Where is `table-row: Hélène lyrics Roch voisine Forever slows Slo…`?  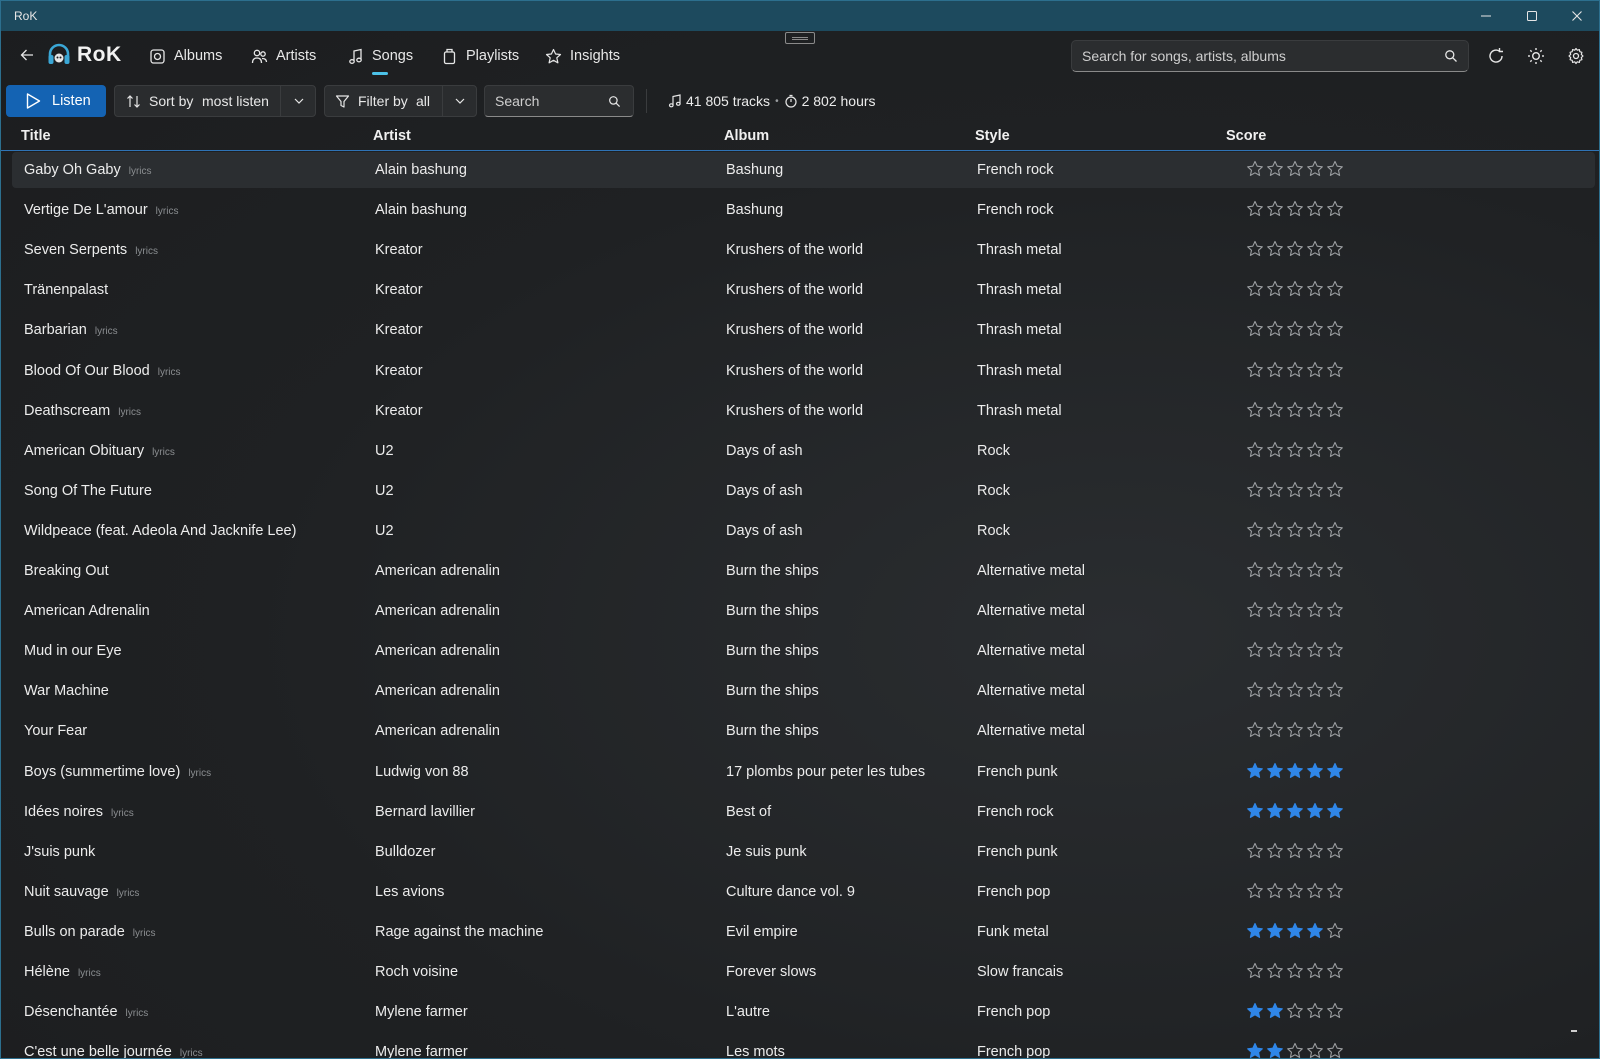 table-row: Hélène lyrics Roch voisine Forever slows Slo… is located at coordinates (803, 972).